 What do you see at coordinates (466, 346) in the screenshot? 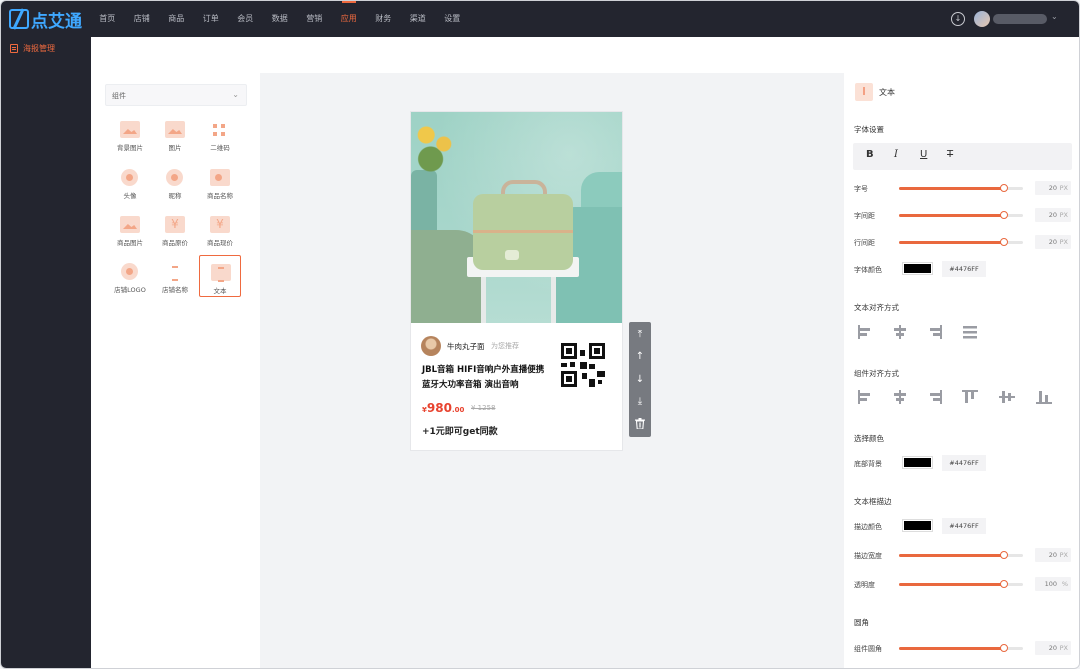
I see `poster-nickname: 牛肉丸子面` at bounding box center [466, 346].